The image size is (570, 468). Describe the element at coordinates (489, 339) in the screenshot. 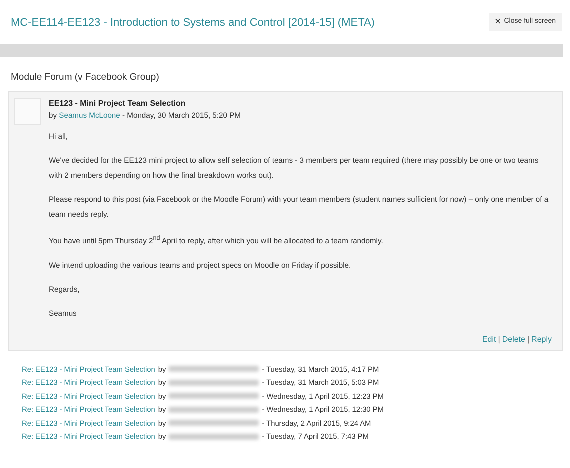

I see `post-action-link: Edit` at that location.